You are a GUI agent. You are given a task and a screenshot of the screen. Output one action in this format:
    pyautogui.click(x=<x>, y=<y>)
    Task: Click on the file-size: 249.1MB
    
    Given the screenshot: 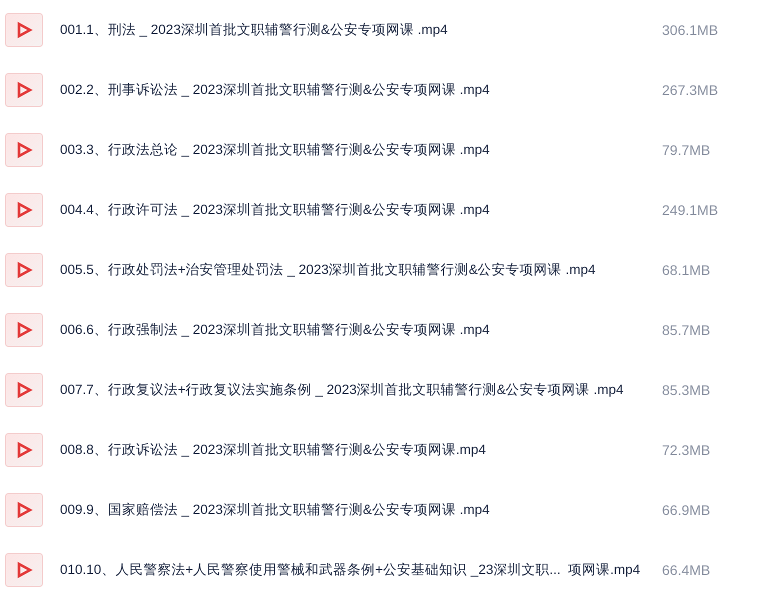 What is the action you would take?
    pyautogui.click(x=691, y=210)
    